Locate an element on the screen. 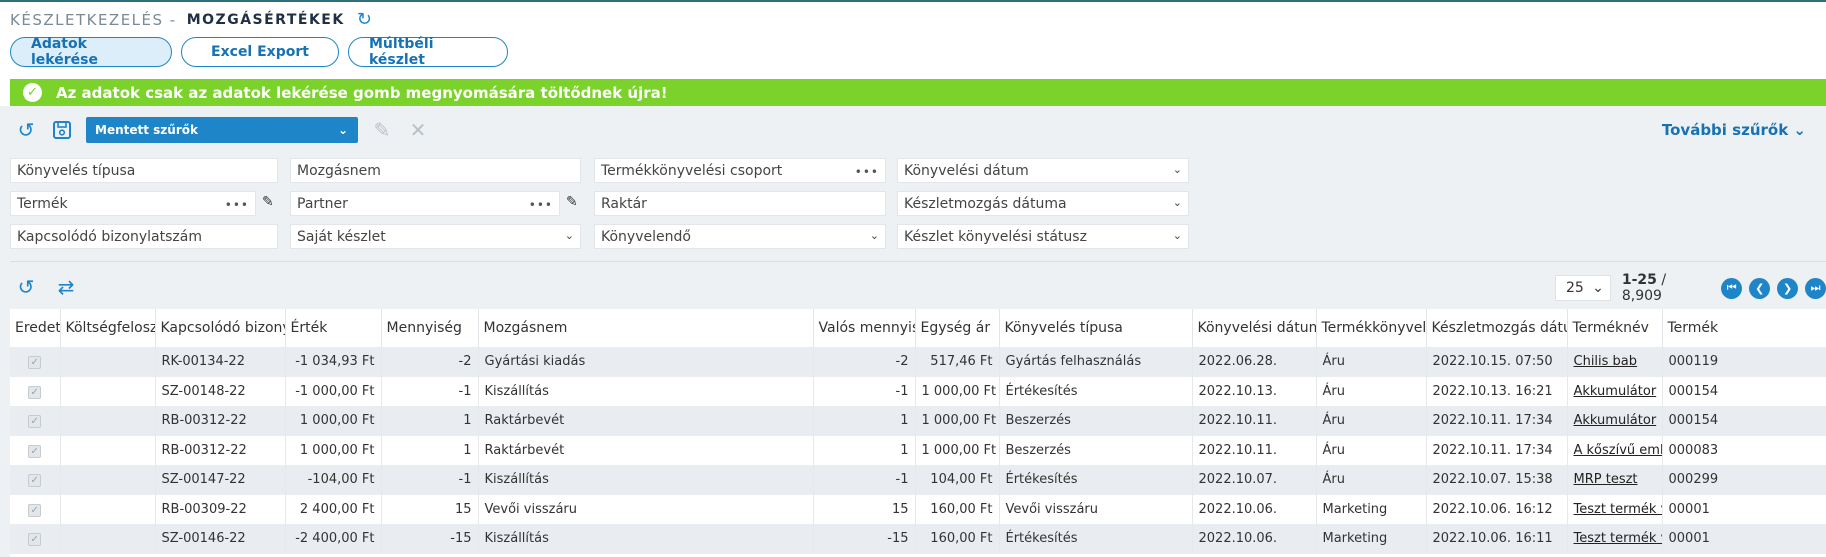  booking-date-field: Könyvelési dátum ⌄ is located at coordinates (1043, 170).